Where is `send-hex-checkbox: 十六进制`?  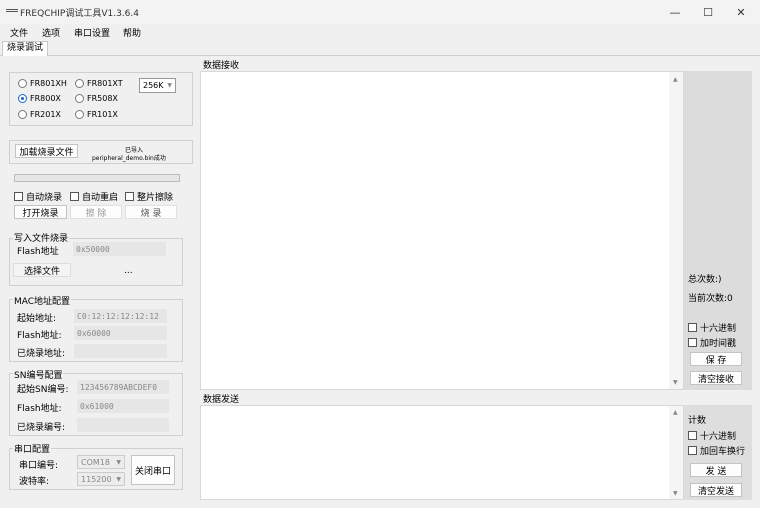 send-hex-checkbox: 十六进制 is located at coordinates (712, 435).